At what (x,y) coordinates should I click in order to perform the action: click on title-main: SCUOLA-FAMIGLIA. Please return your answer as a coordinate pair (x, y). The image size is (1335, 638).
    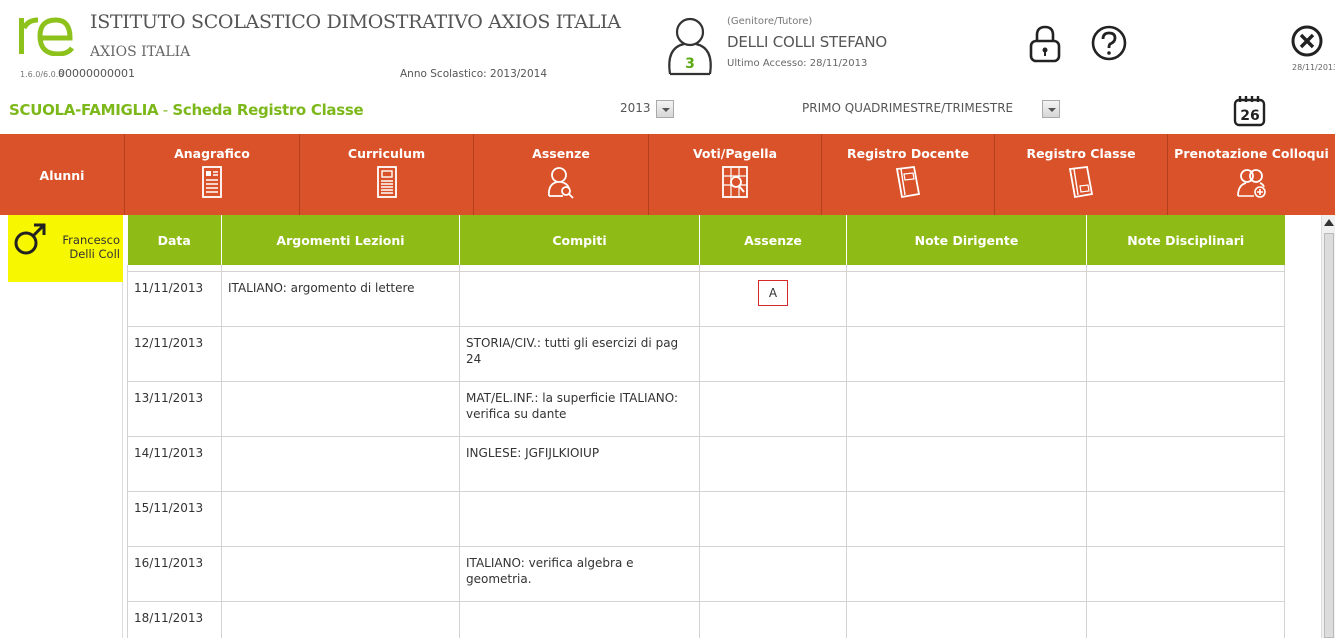
    Looking at the image, I should click on (84, 110).